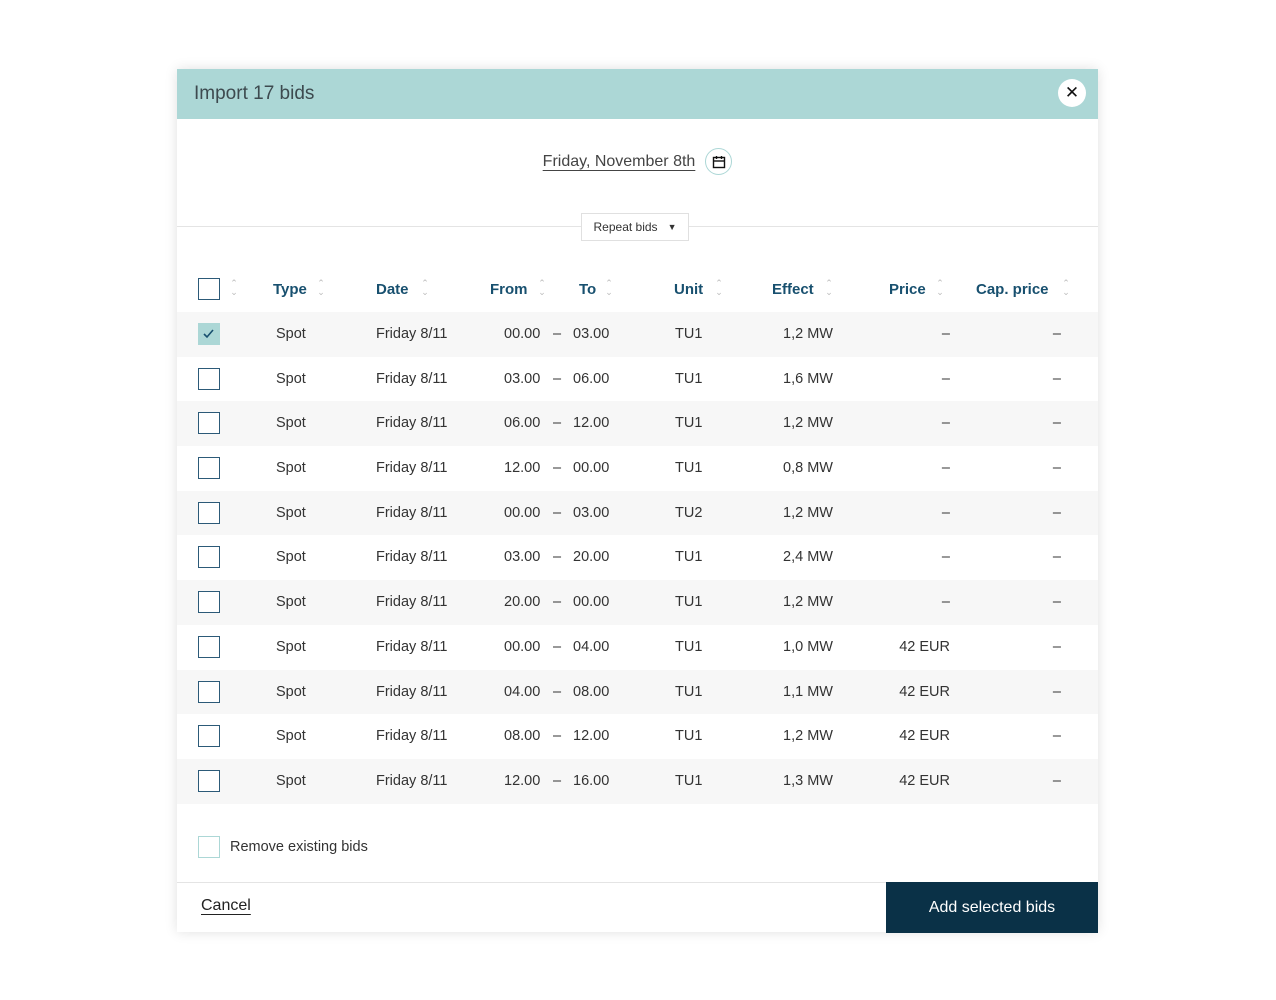 This screenshot has width=1276, height=1000. I want to click on close-button: ✕, so click(1072, 93).